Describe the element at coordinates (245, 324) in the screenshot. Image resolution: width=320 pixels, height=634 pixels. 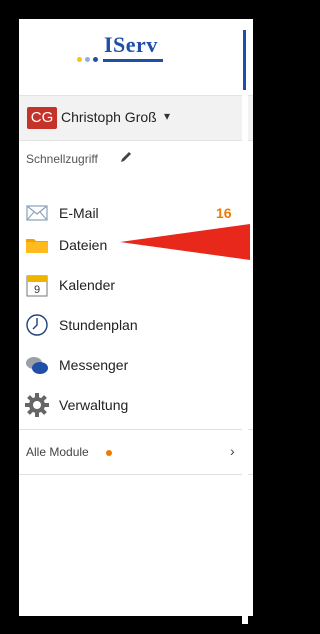
I see `content-edge` at that location.